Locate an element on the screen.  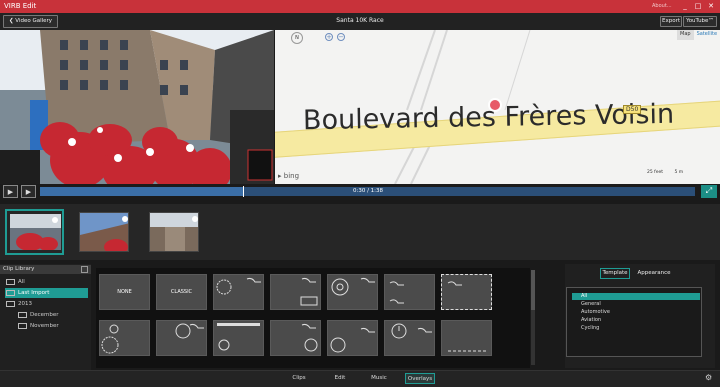
category-general: General is located at coordinates (636, 304).